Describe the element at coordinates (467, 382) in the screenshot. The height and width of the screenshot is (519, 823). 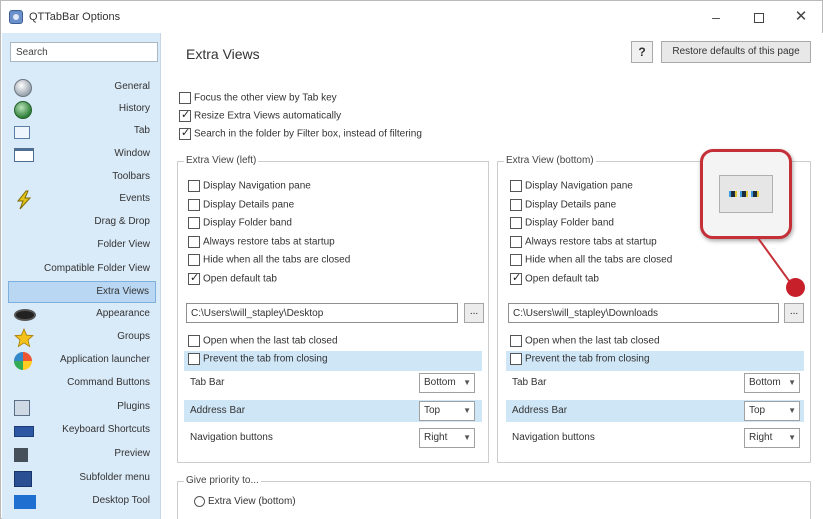
I see `chevron-down-icon: ▼` at that location.